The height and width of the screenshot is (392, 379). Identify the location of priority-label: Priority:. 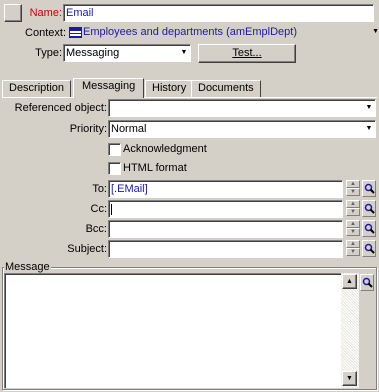
(88, 129).